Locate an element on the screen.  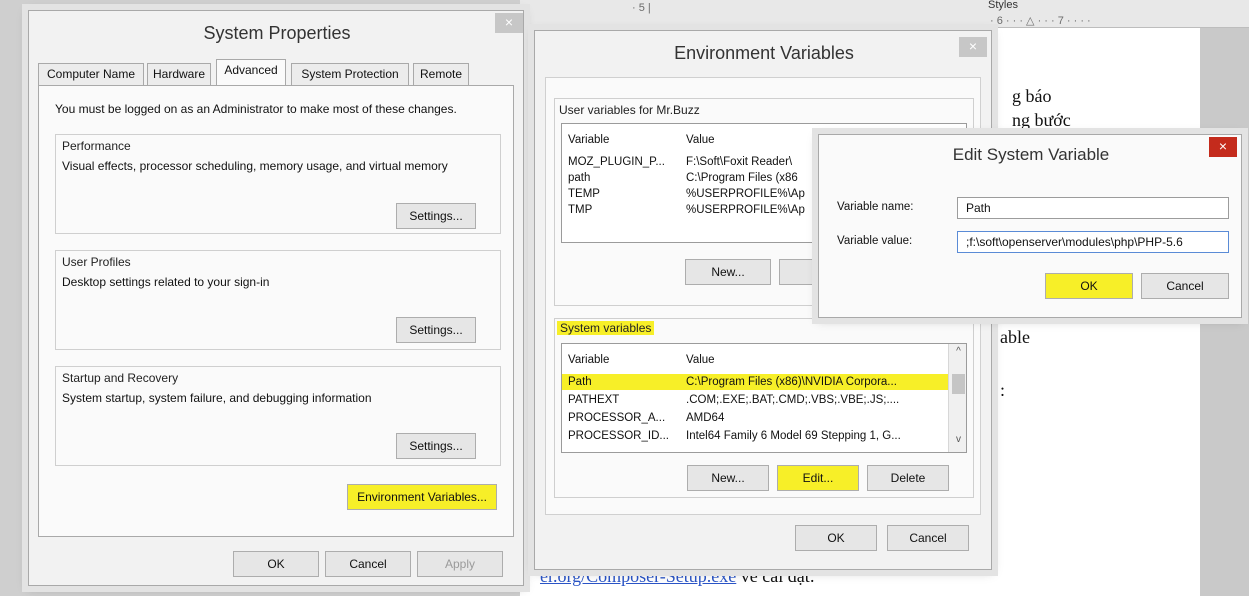
system-var-name: Path is located at coordinates (580, 382).